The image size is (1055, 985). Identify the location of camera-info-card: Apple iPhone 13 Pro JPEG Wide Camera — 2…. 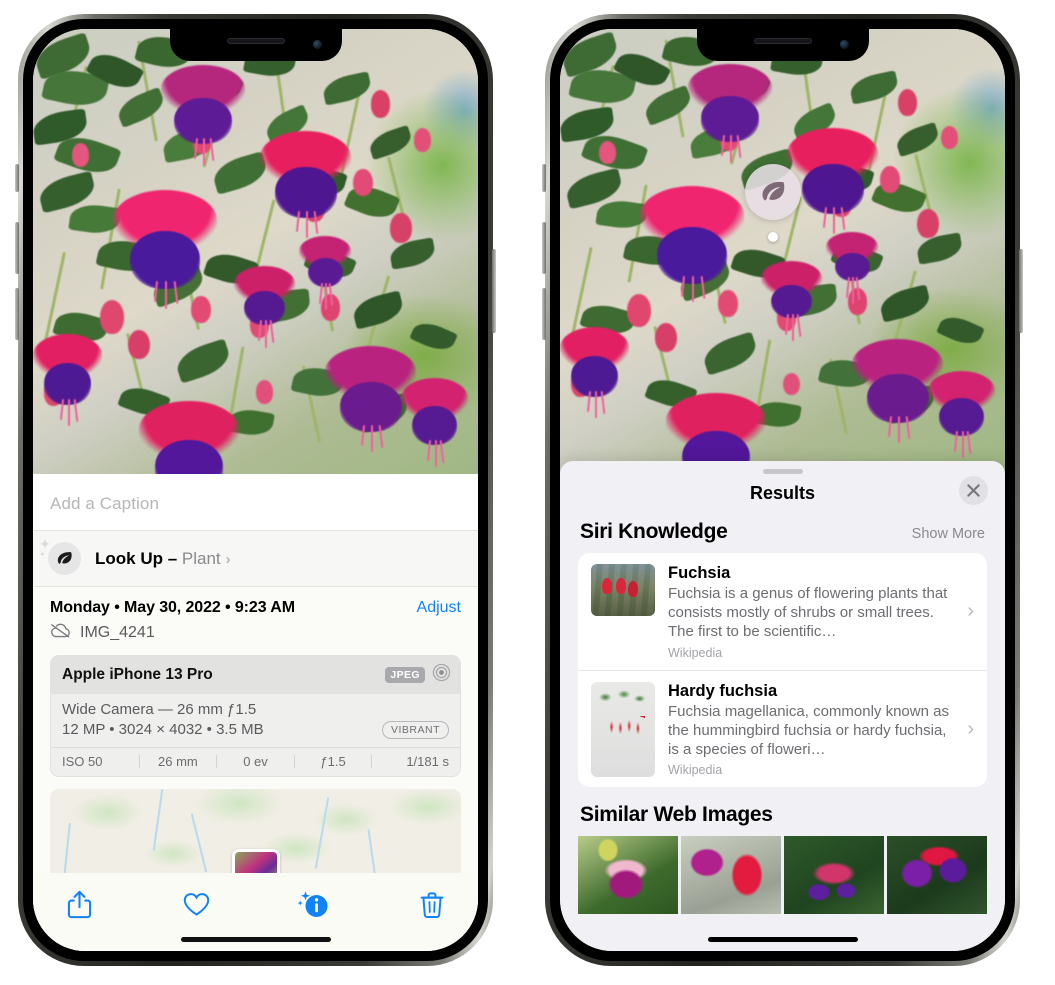
(255, 716).